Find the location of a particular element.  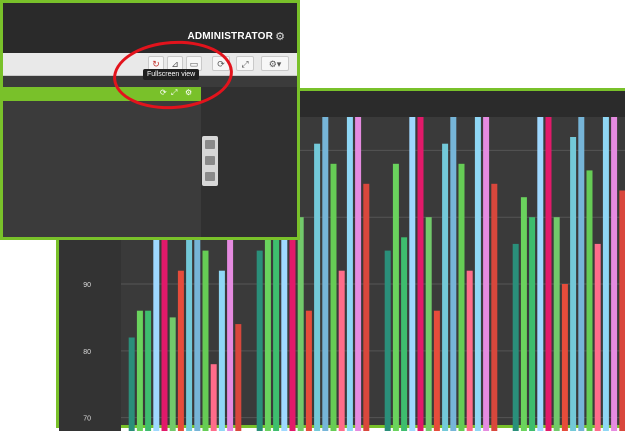

document-icon is located at coordinates (210, 144).